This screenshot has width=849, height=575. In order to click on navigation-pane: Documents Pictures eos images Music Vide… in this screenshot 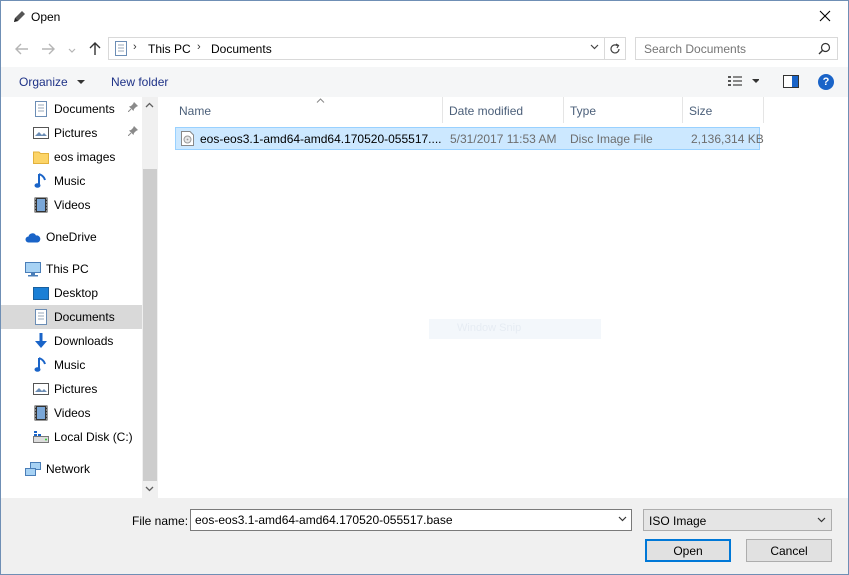, I will do `click(79, 297)`.